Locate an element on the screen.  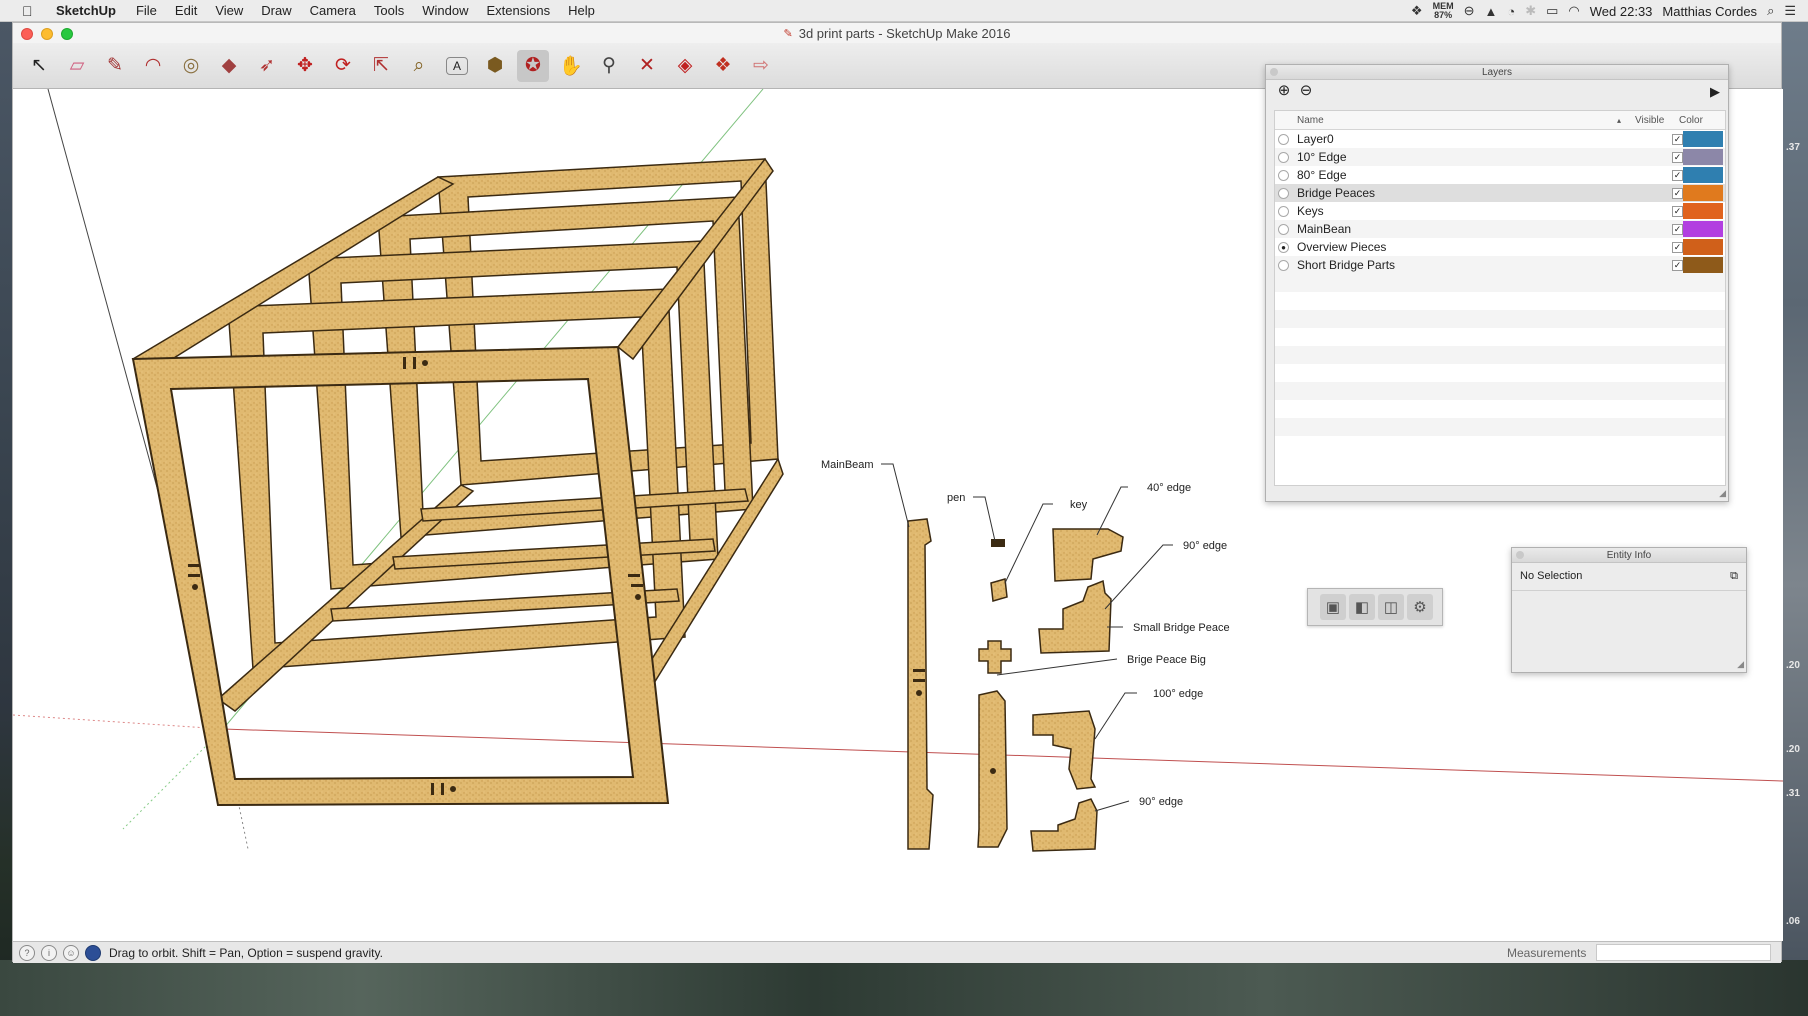
layer-name: MainBean is located at coordinates (1467, 229).